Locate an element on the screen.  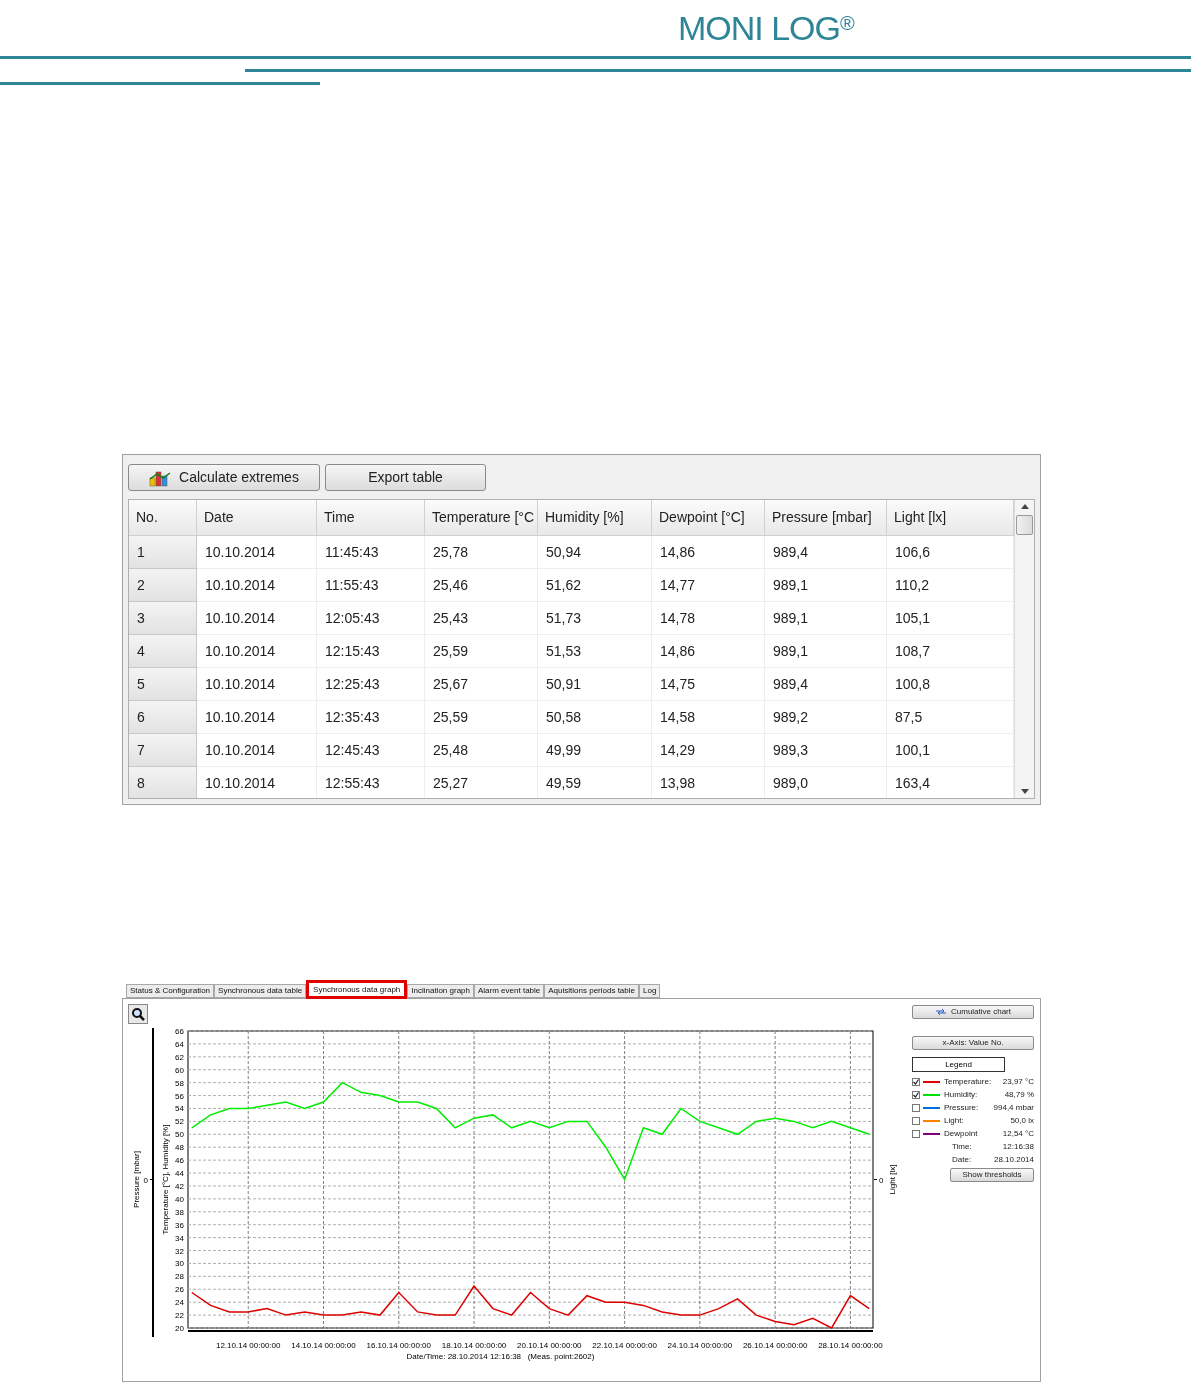
column-header: Humidity [%] is located at coordinates (595, 518).